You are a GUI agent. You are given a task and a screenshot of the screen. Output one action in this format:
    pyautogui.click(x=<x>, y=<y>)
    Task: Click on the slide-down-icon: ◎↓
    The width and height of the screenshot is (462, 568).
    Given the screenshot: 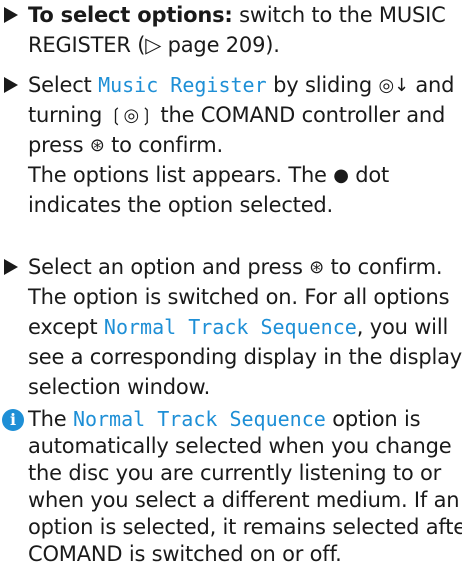 What is the action you would take?
    pyautogui.click(x=393, y=85)
    